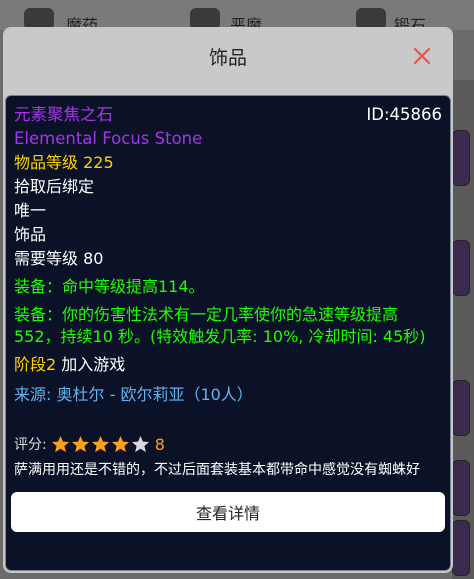 This screenshot has height=579, width=474. What do you see at coordinates (54, 186) in the screenshot?
I see `binding-text: 拾取后绑定` at bounding box center [54, 186].